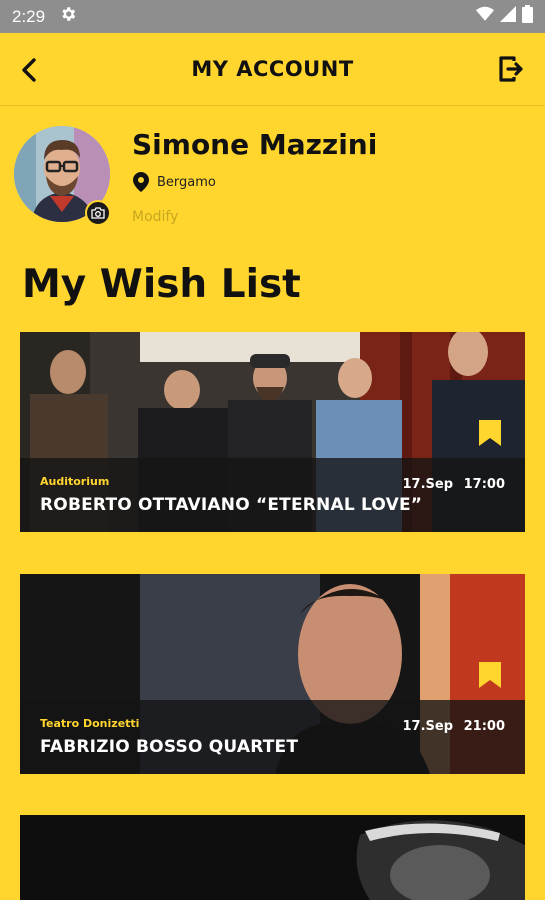 The height and width of the screenshot is (900, 545). What do you see at coordinates (68, 16) in the screenshot?
I see `settings-icon` at bounding box center [68, 16].